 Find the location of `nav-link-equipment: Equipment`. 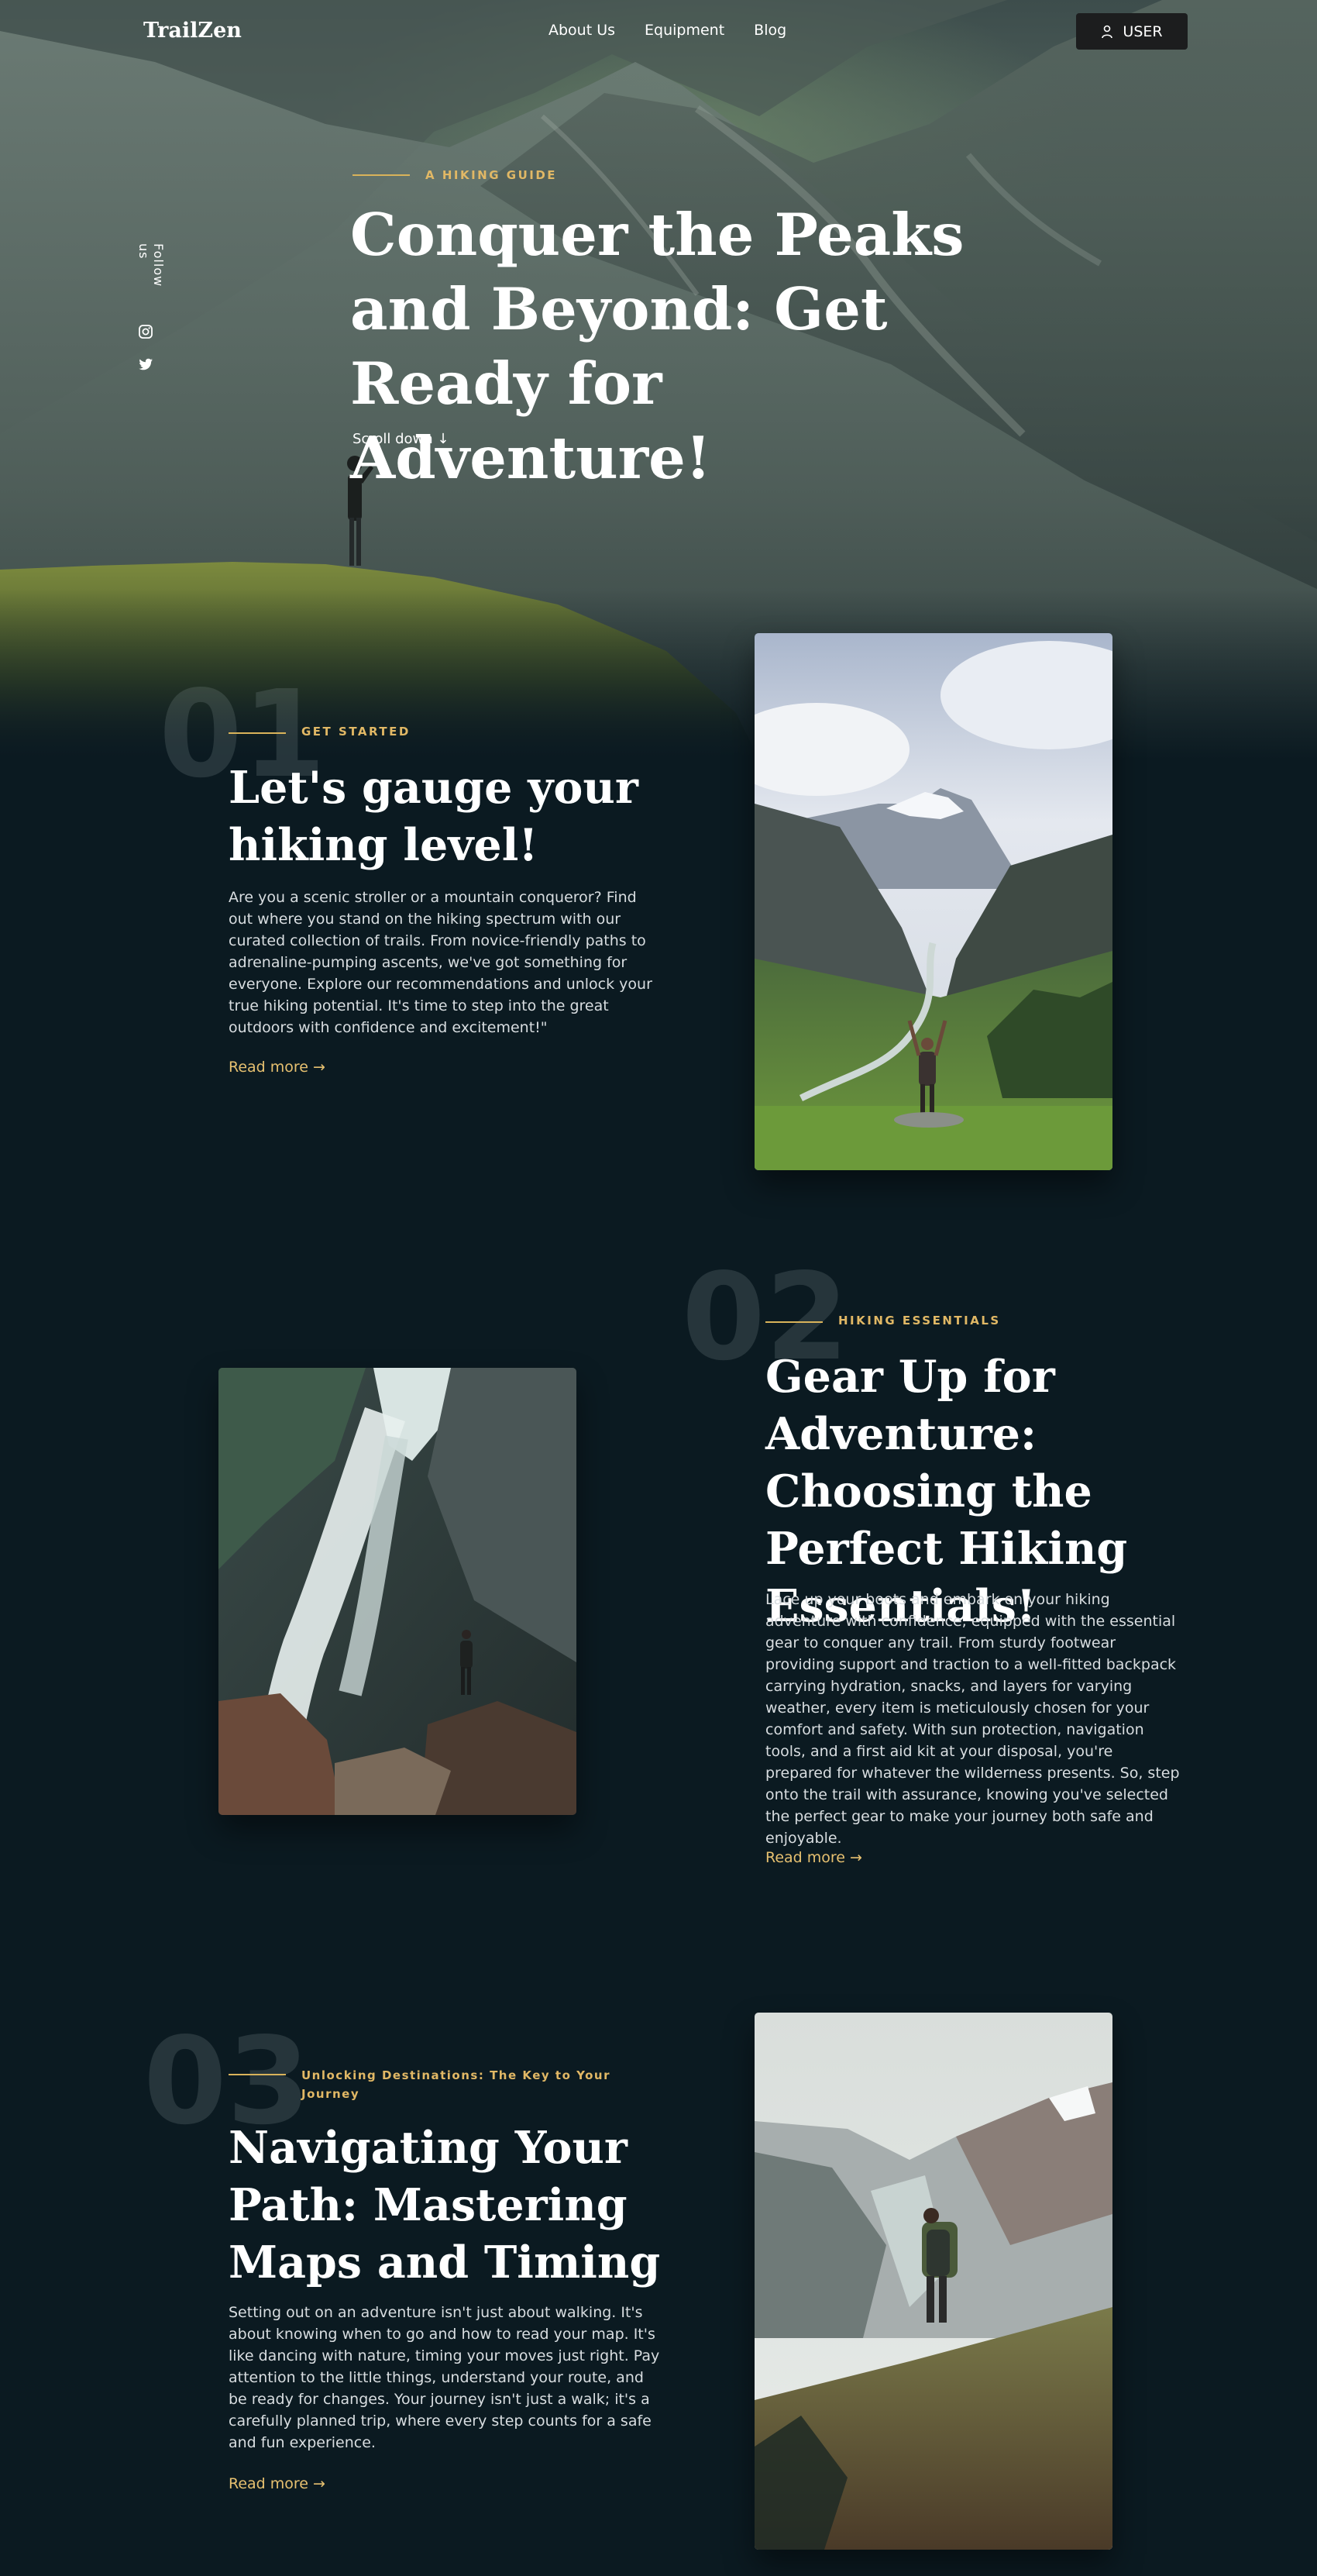

nav-link-equipment: Equipment is located at coordinates (684, 30).